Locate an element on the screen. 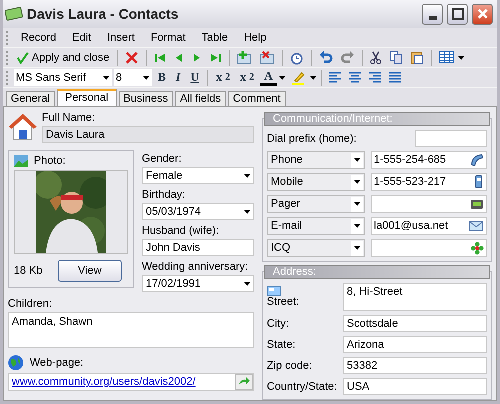  text-area: Amanda, Shawn is located at coordinates (131, 330).